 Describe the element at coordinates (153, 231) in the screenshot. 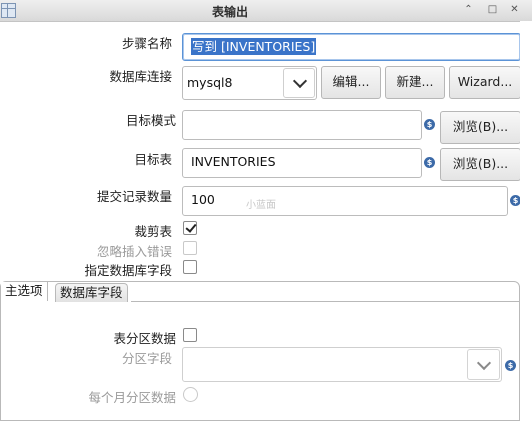

I see `truncate-table-label: 裁剪表` at that location.